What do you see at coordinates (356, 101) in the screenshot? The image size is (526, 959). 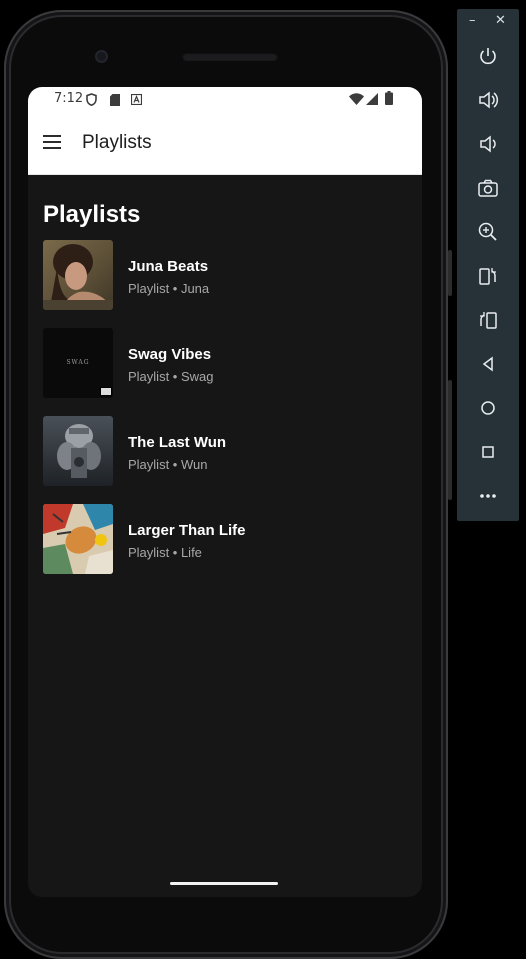 I see `wifi-icon` at bounding box center [356, 101].